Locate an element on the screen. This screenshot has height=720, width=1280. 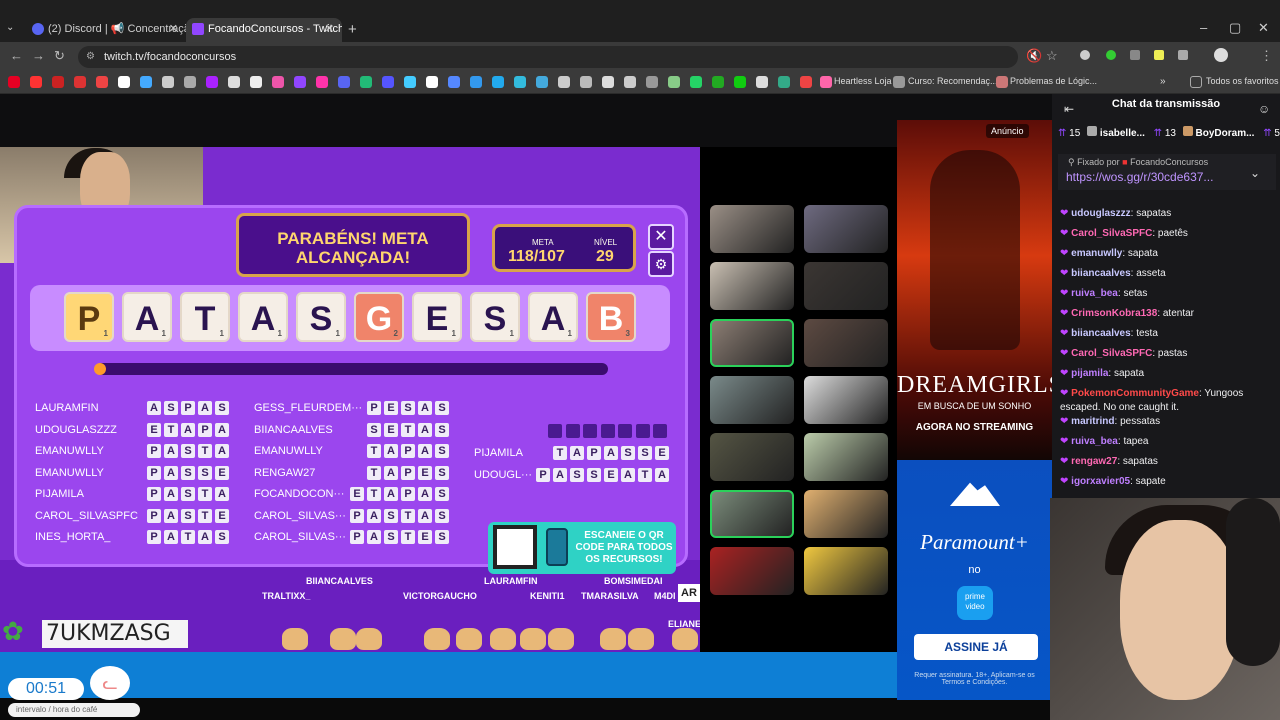
new-tab-icon: + is located at coordinates (352, 29).